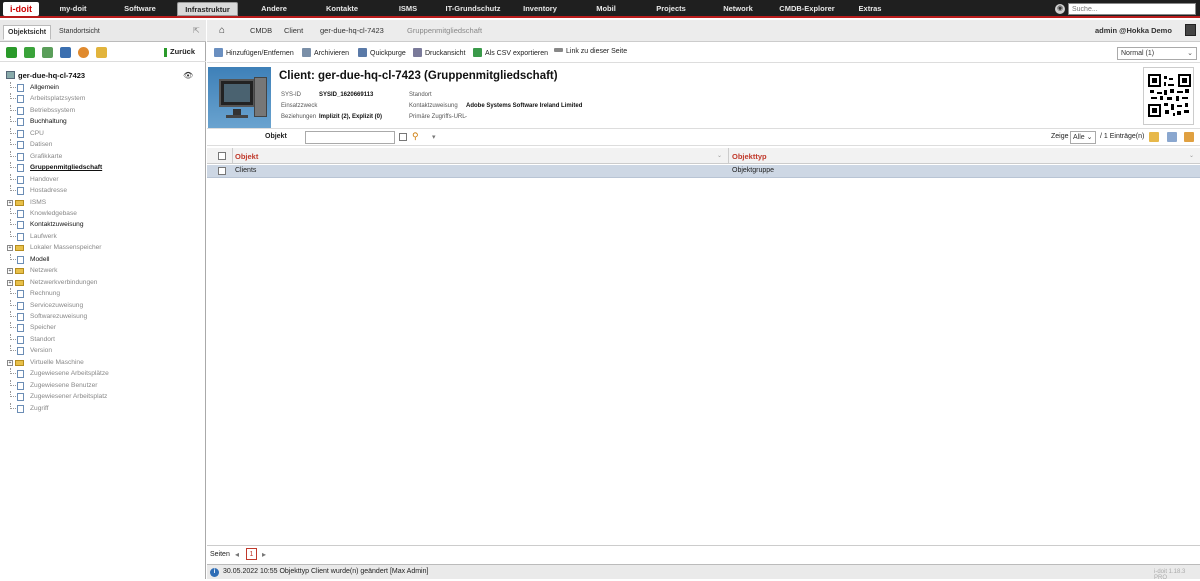 This screenshot has width=1200, height=581. I want to click on csv-export-button: Als CSV exportieren, so click(510, 52).